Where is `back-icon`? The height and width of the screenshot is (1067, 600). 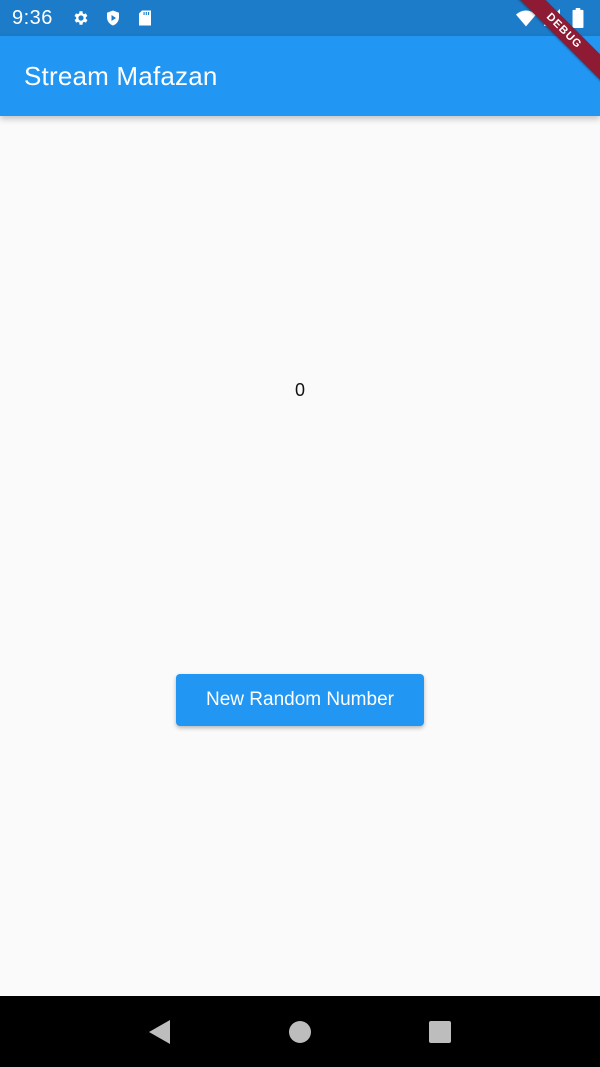
back-icon is located at coordinates (160, 1032).